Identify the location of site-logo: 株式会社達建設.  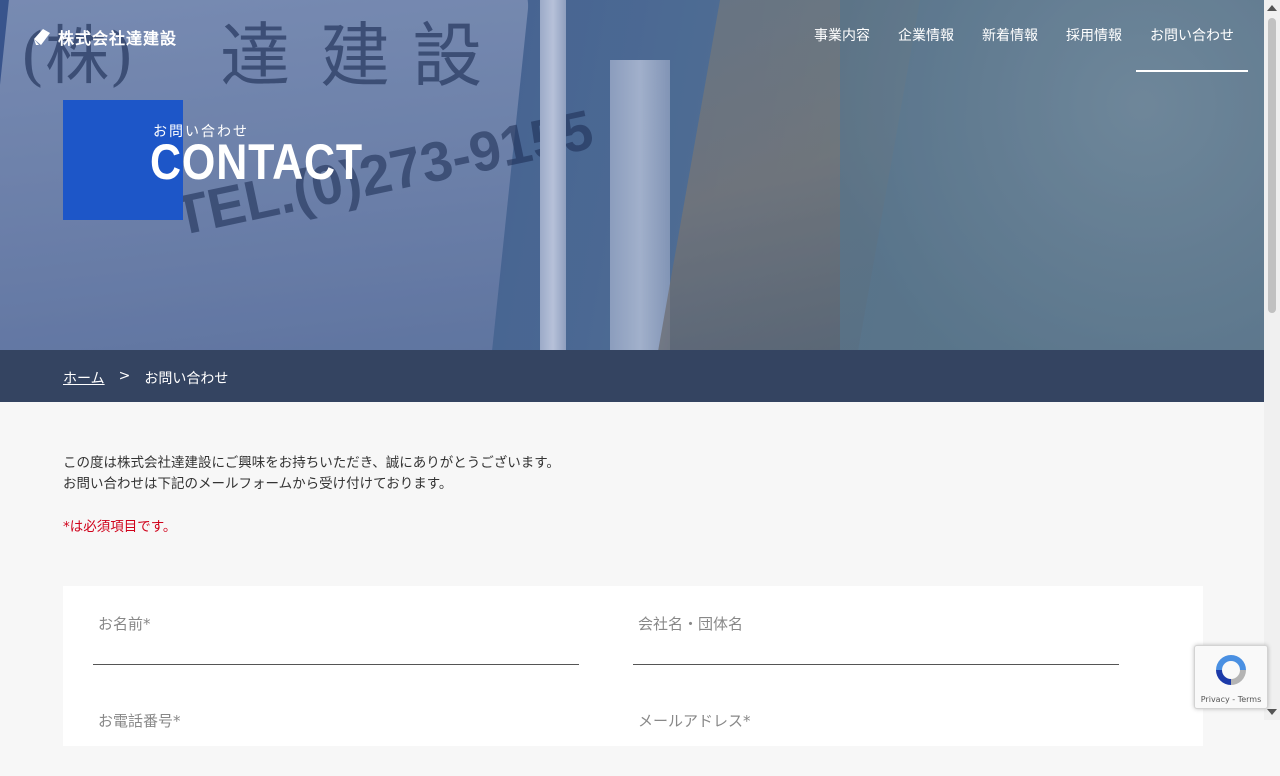
(104, 37).